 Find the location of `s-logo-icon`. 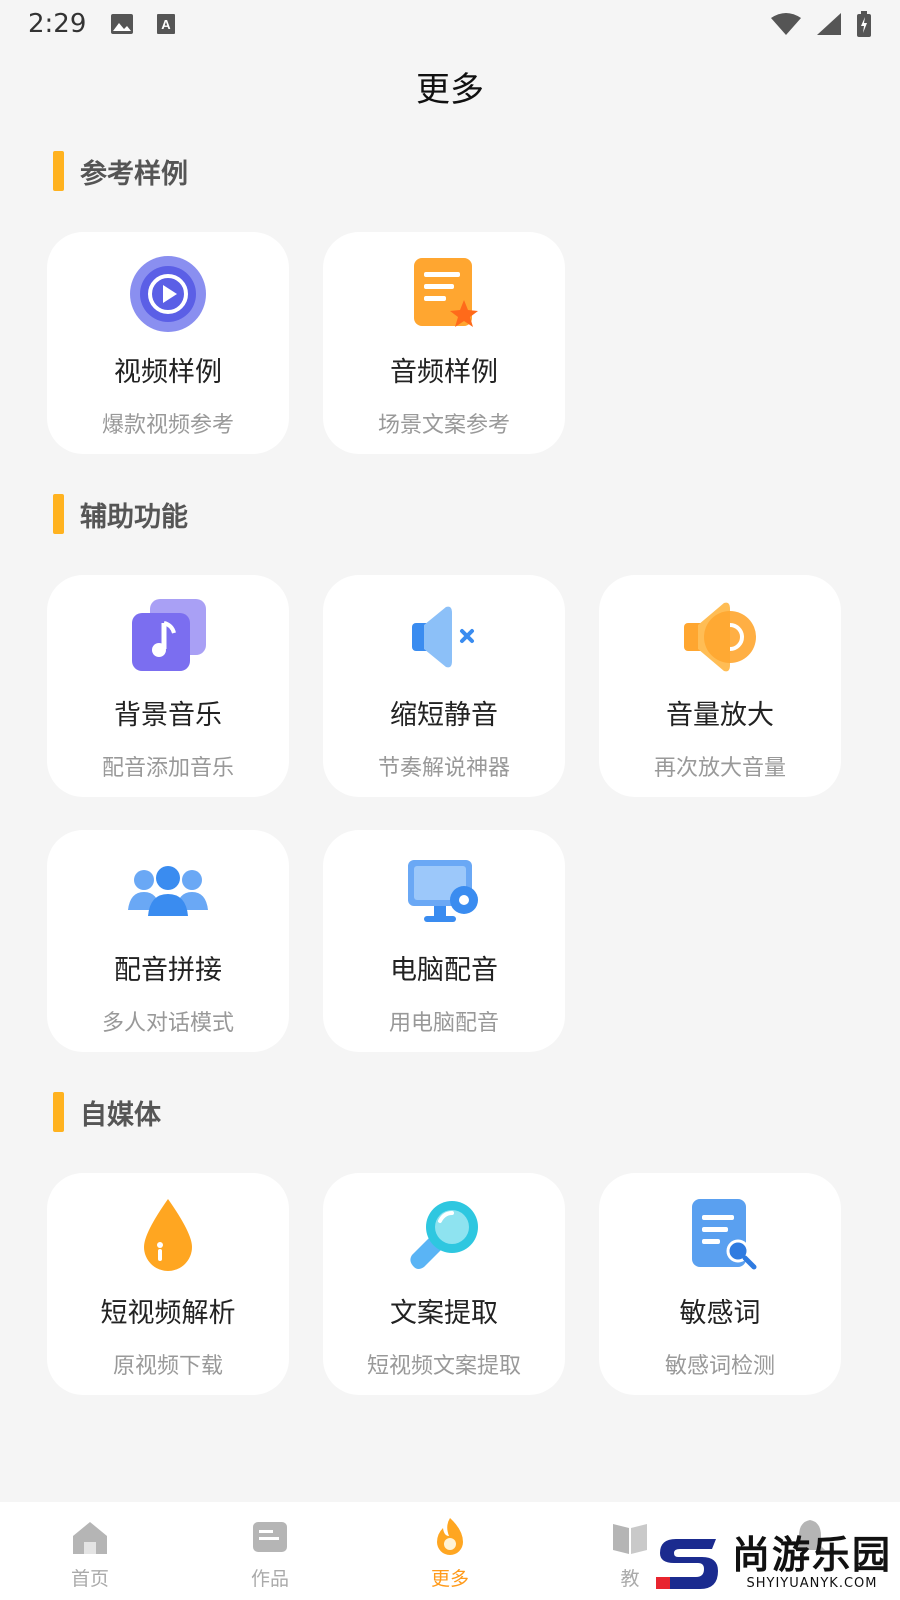

s-logo-icon is located at coordinates (686, 1564).